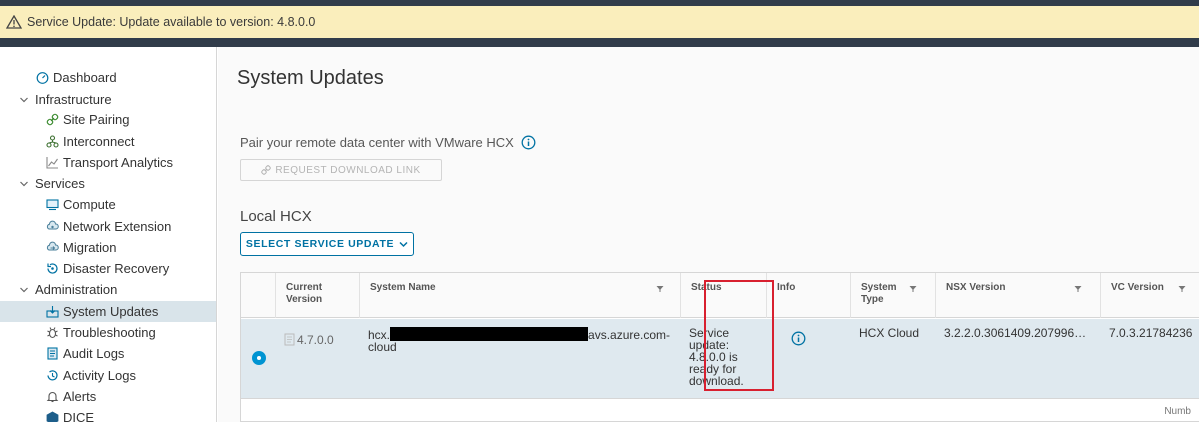  Describe the element at coordinates (107, 268) in the screenshot. I see `sidebar-item-disaster-recovery: Disaster Recovery` at that location.